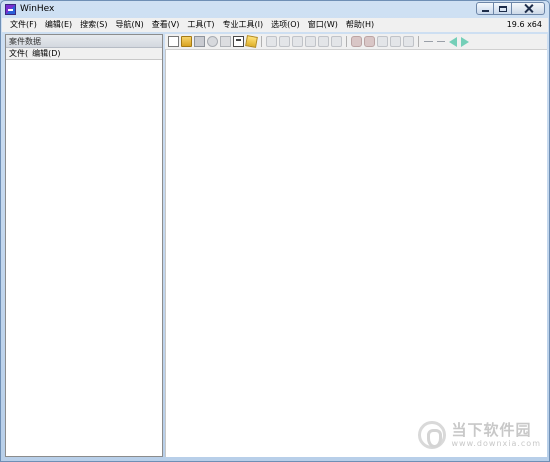 The width and height of the screenshot is (550, 462). I want to click on watermark-logo-icon, so click(432, 435).